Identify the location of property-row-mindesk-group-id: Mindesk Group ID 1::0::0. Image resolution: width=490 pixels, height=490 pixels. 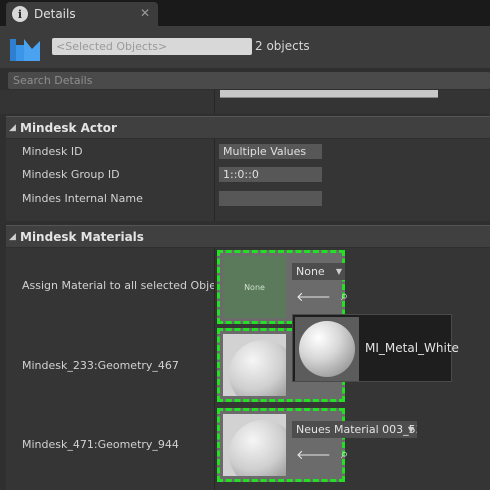
(248, 175).